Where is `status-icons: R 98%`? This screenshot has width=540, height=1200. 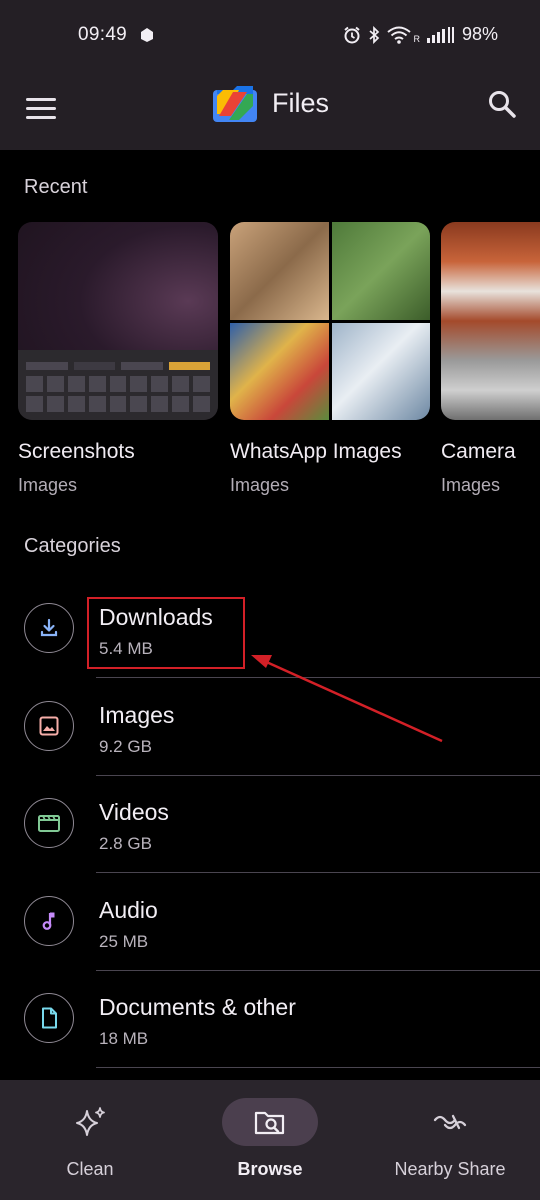
status-icons: R 98% is located at coordinates (420, 34).